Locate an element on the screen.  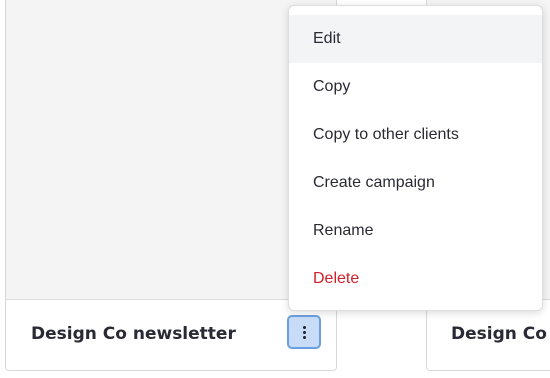
vertical-ellipsis-icon is located at coordinates (304, 327).